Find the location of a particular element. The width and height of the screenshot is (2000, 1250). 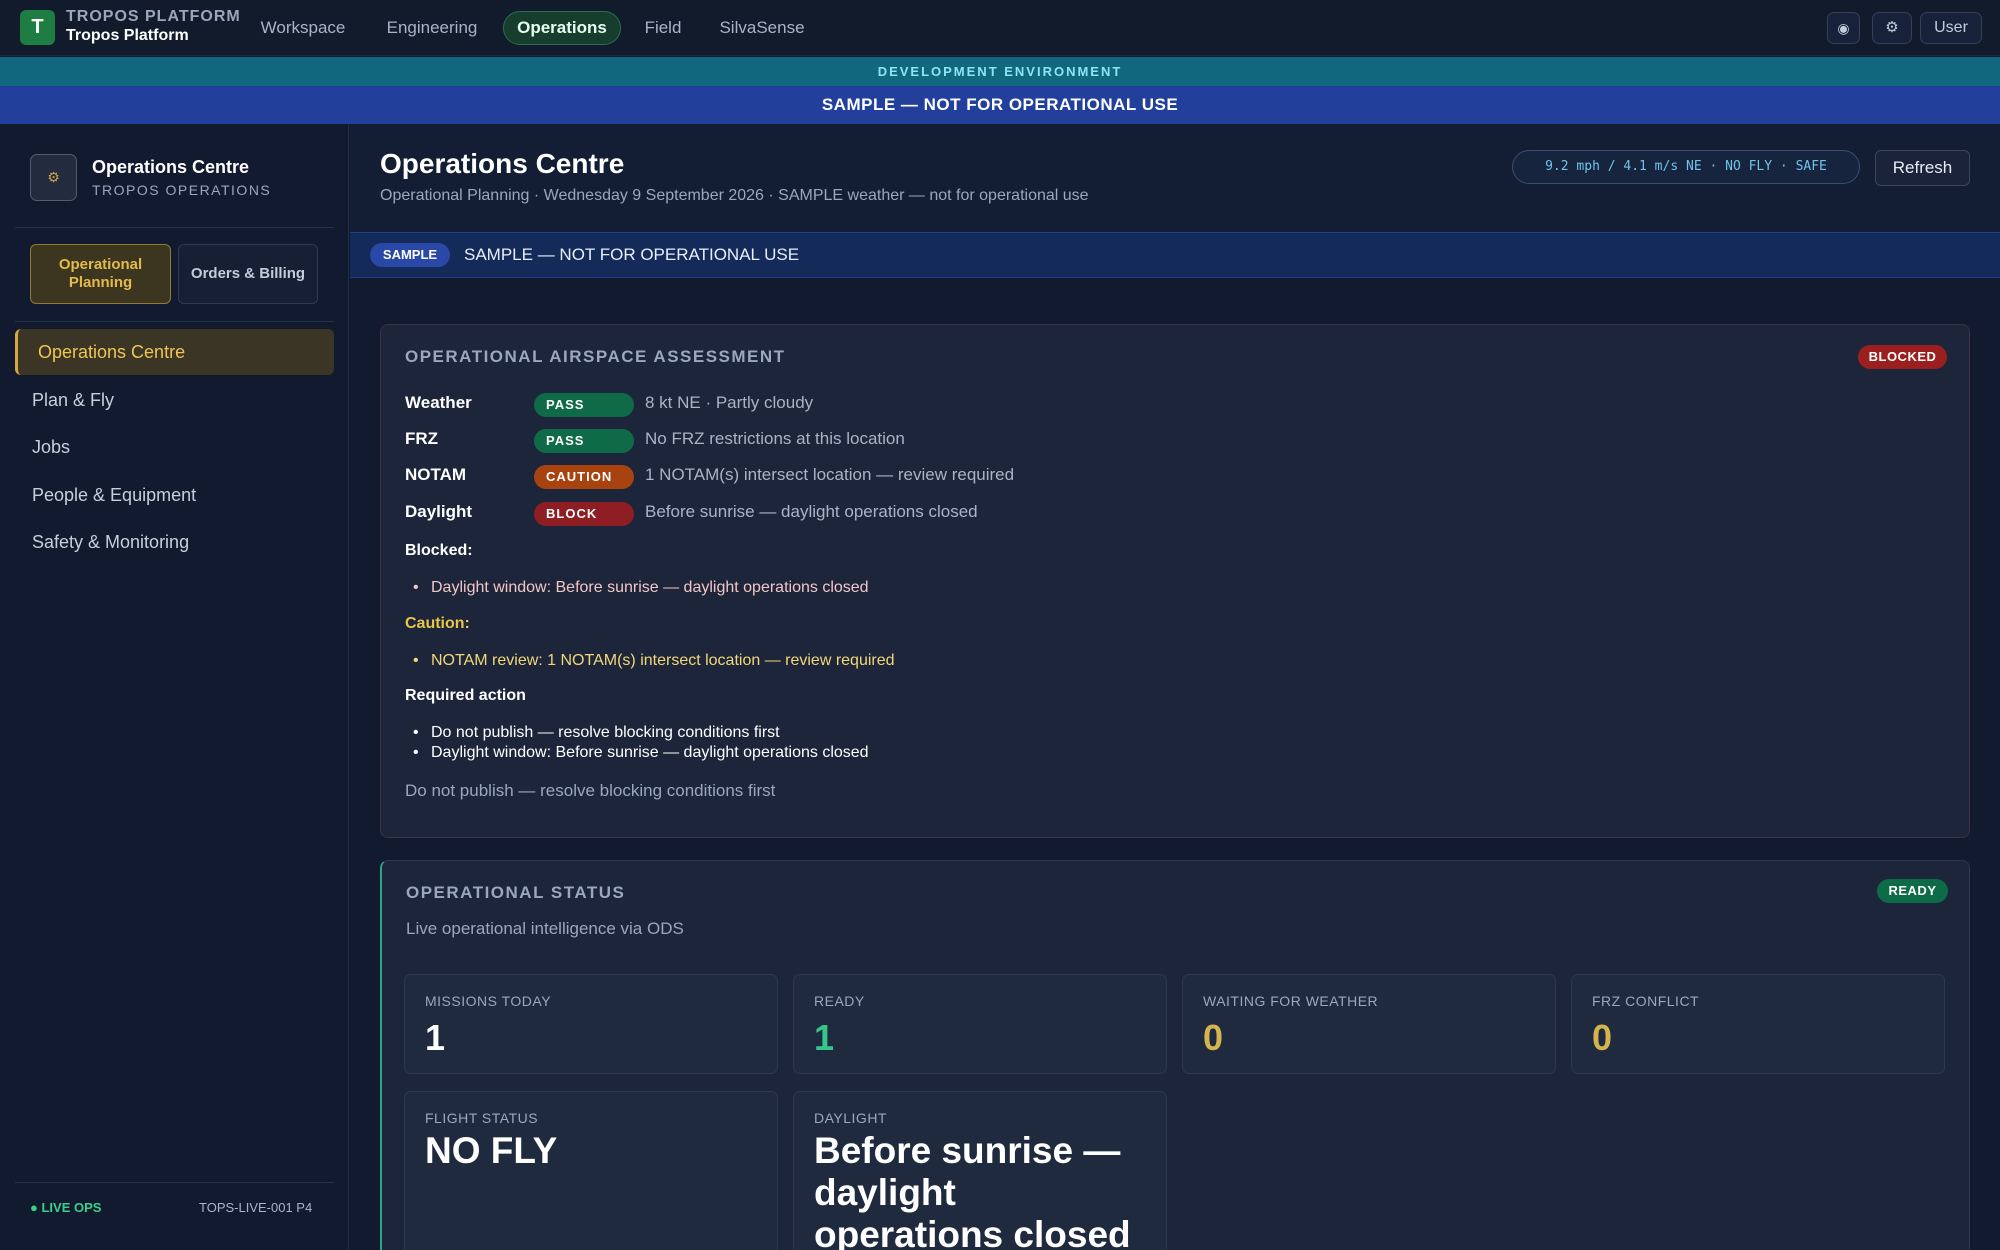

check-label-daylight: Daylight is located at coordinates (439, 511).